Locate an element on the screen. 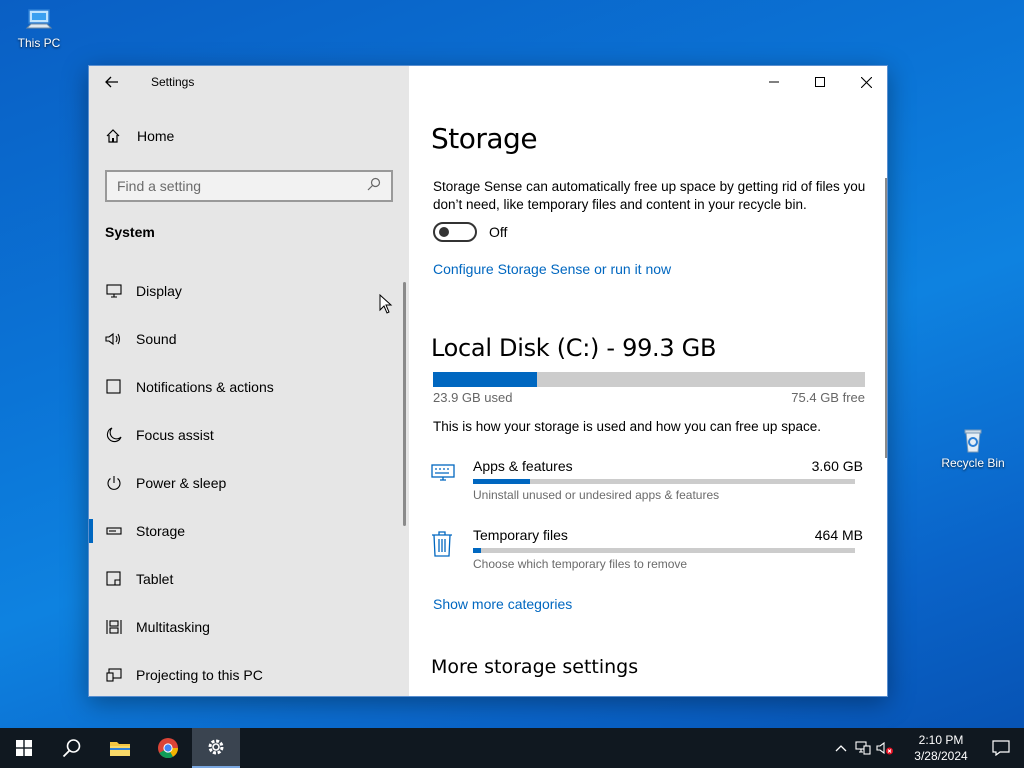 The image size is (1024, 768). sidebar-item-tablet: Tablet is located at coordinates (249, 579).